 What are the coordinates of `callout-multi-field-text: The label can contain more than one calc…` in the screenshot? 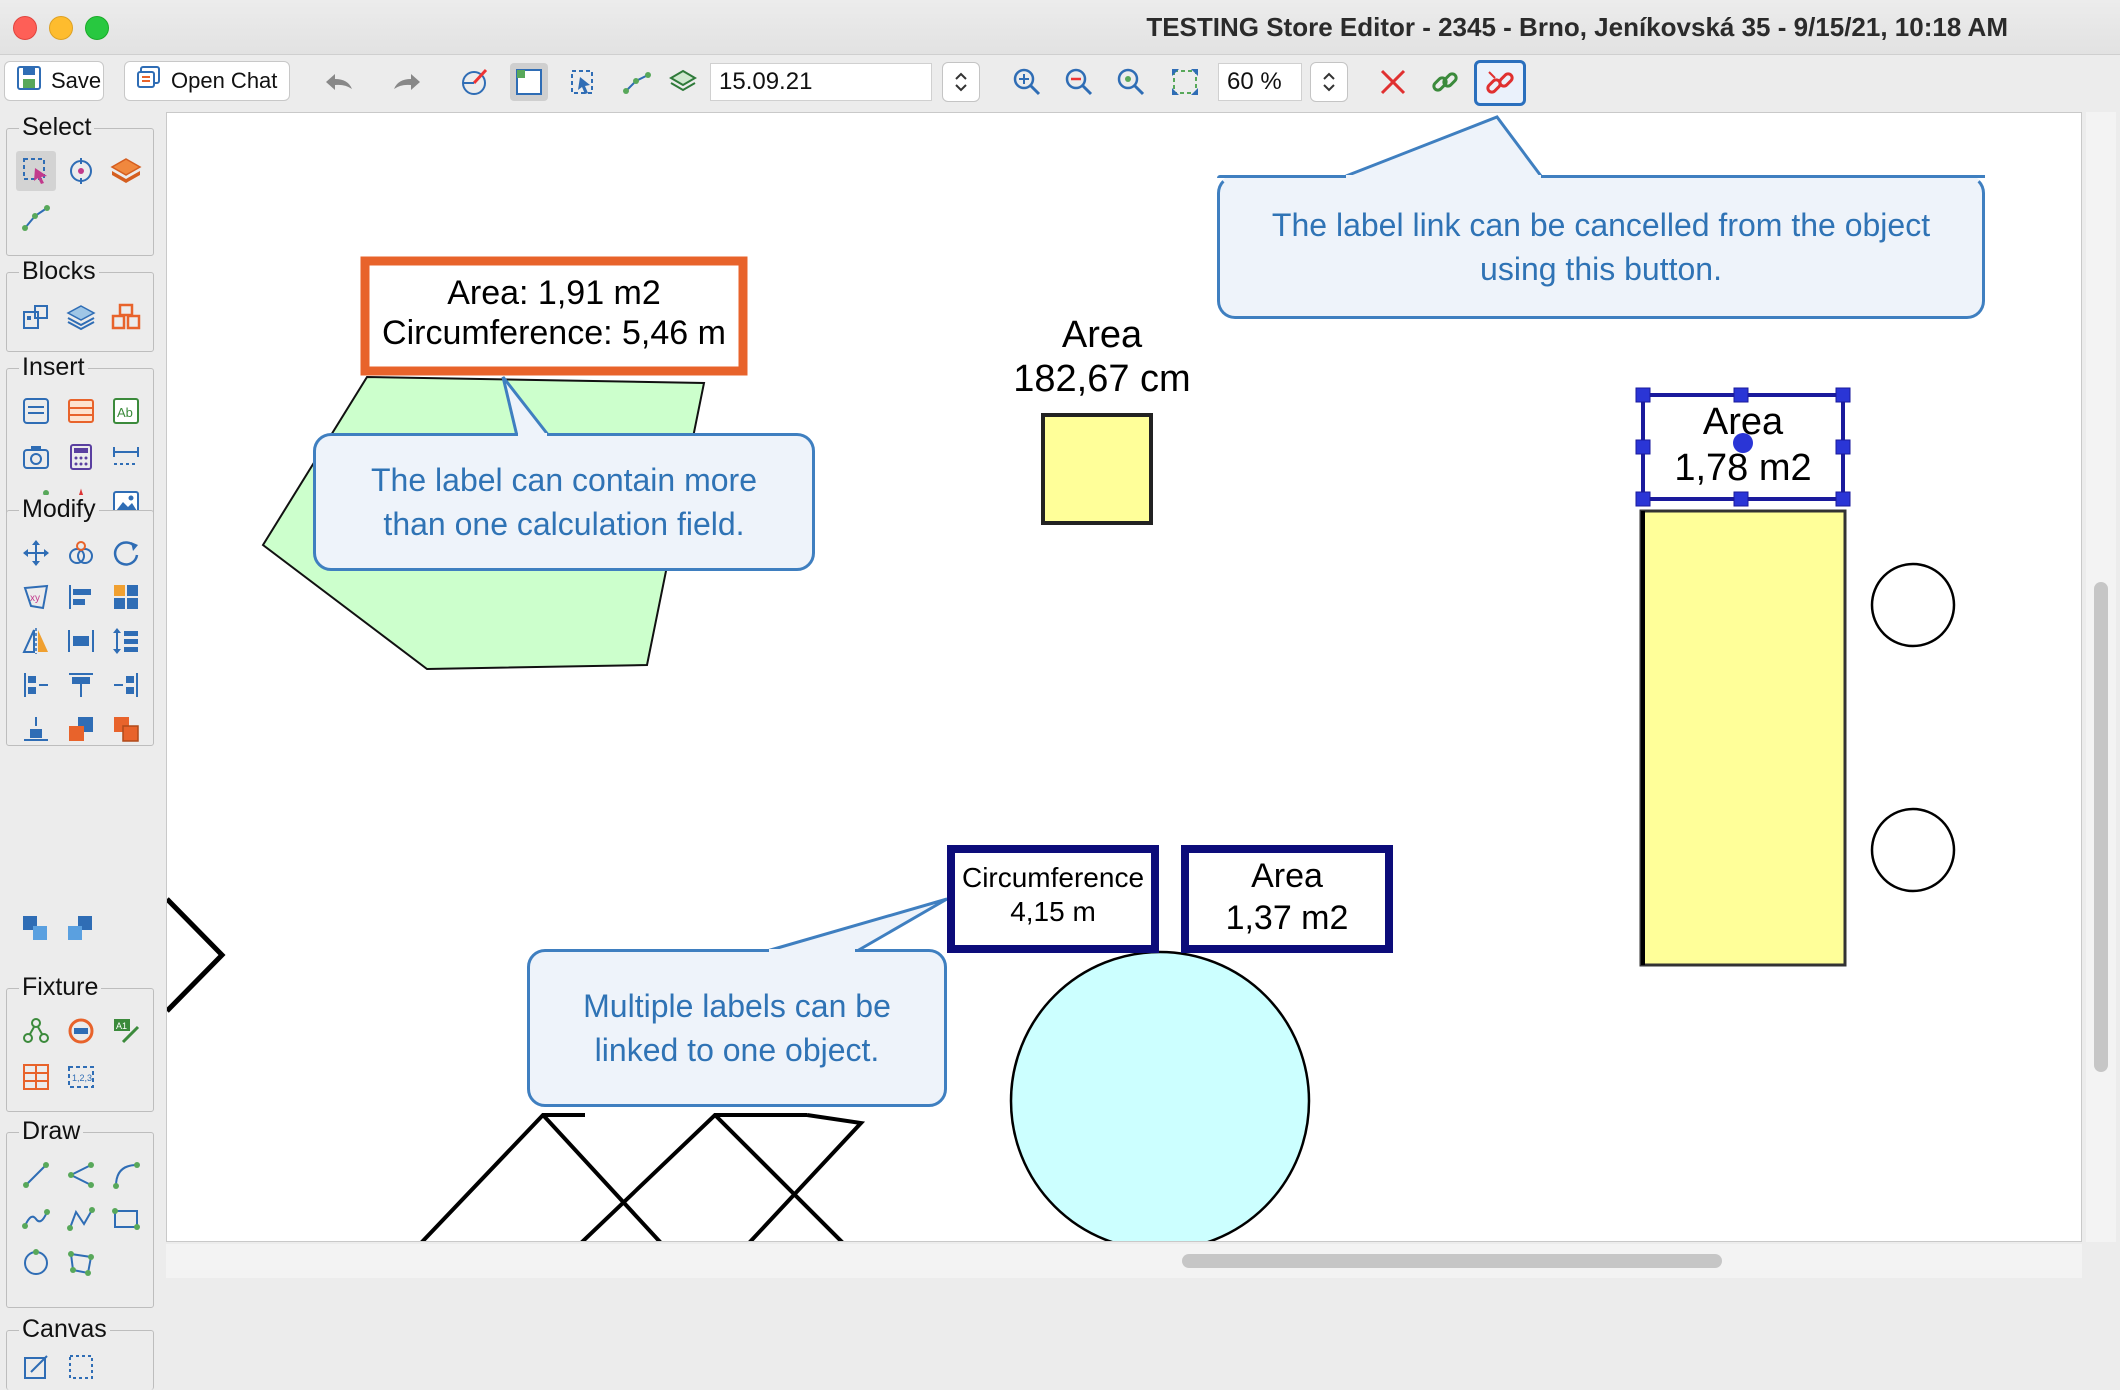 It's located at (564, 502).